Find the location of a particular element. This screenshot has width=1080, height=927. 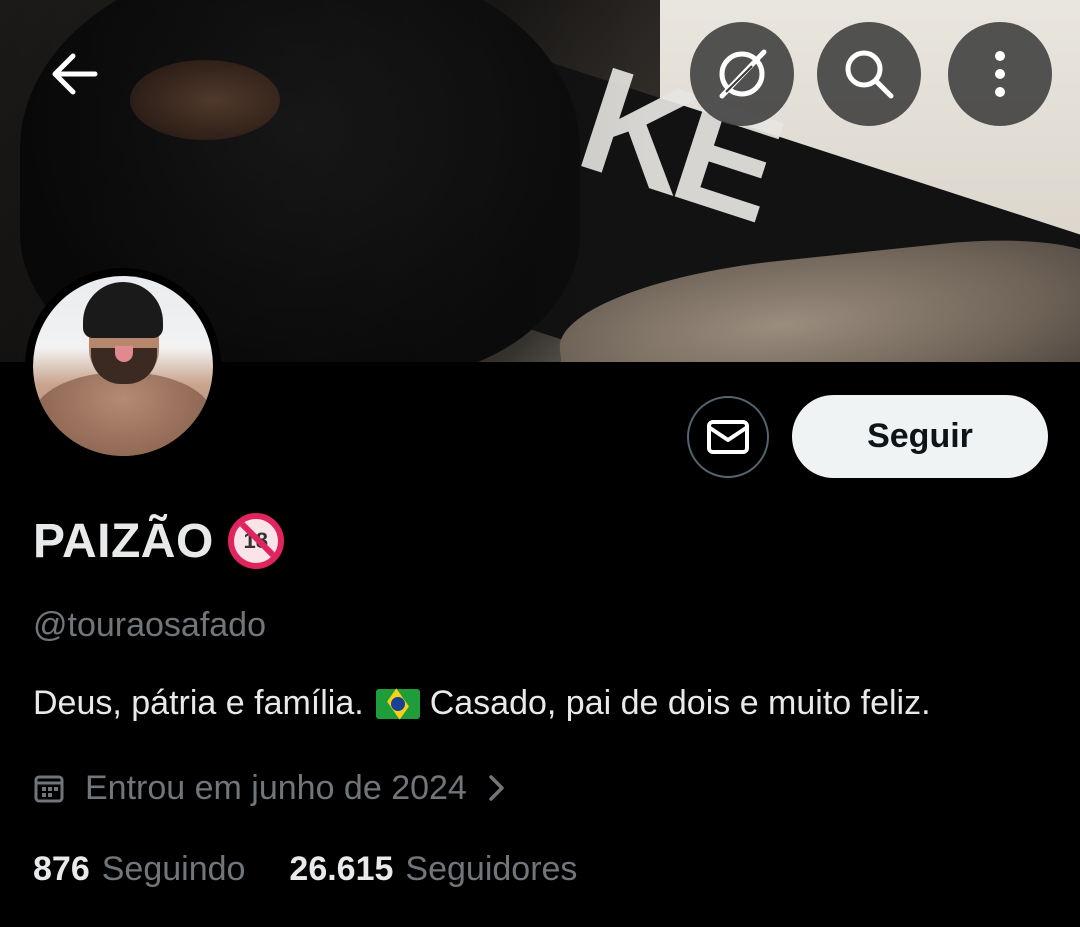

following-count: 876 is located at coordinates (61, 868).